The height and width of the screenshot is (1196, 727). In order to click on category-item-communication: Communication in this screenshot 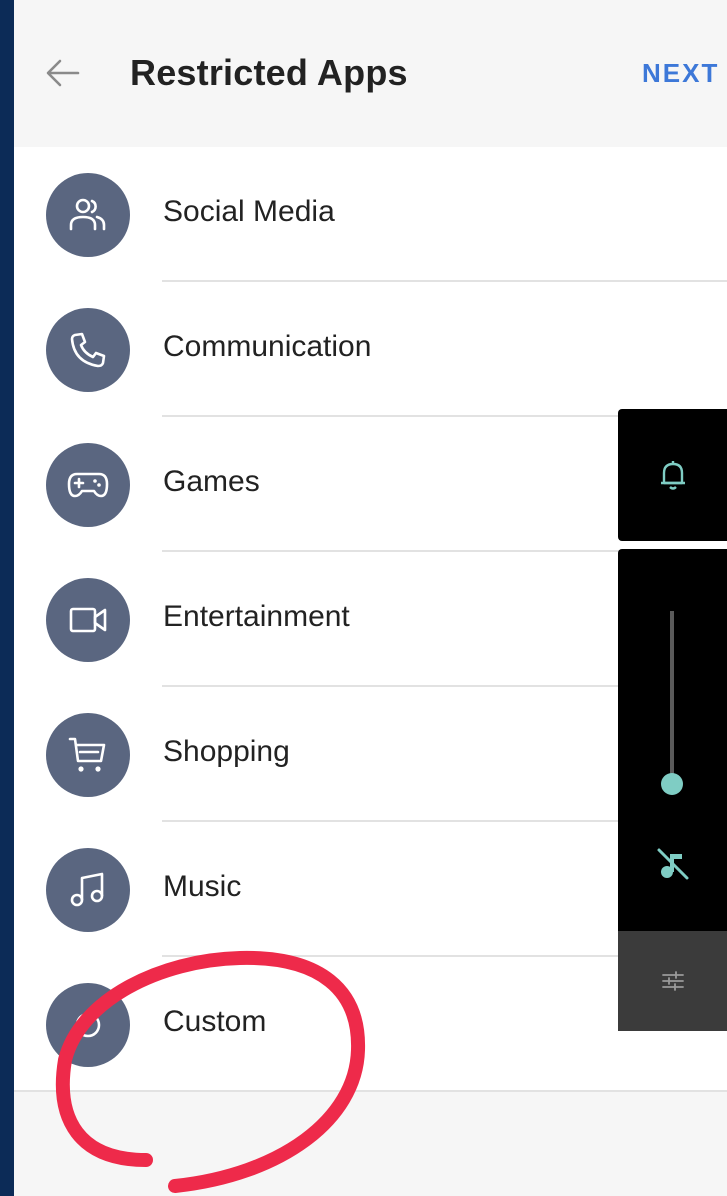, I will do `click(370, 349)`.